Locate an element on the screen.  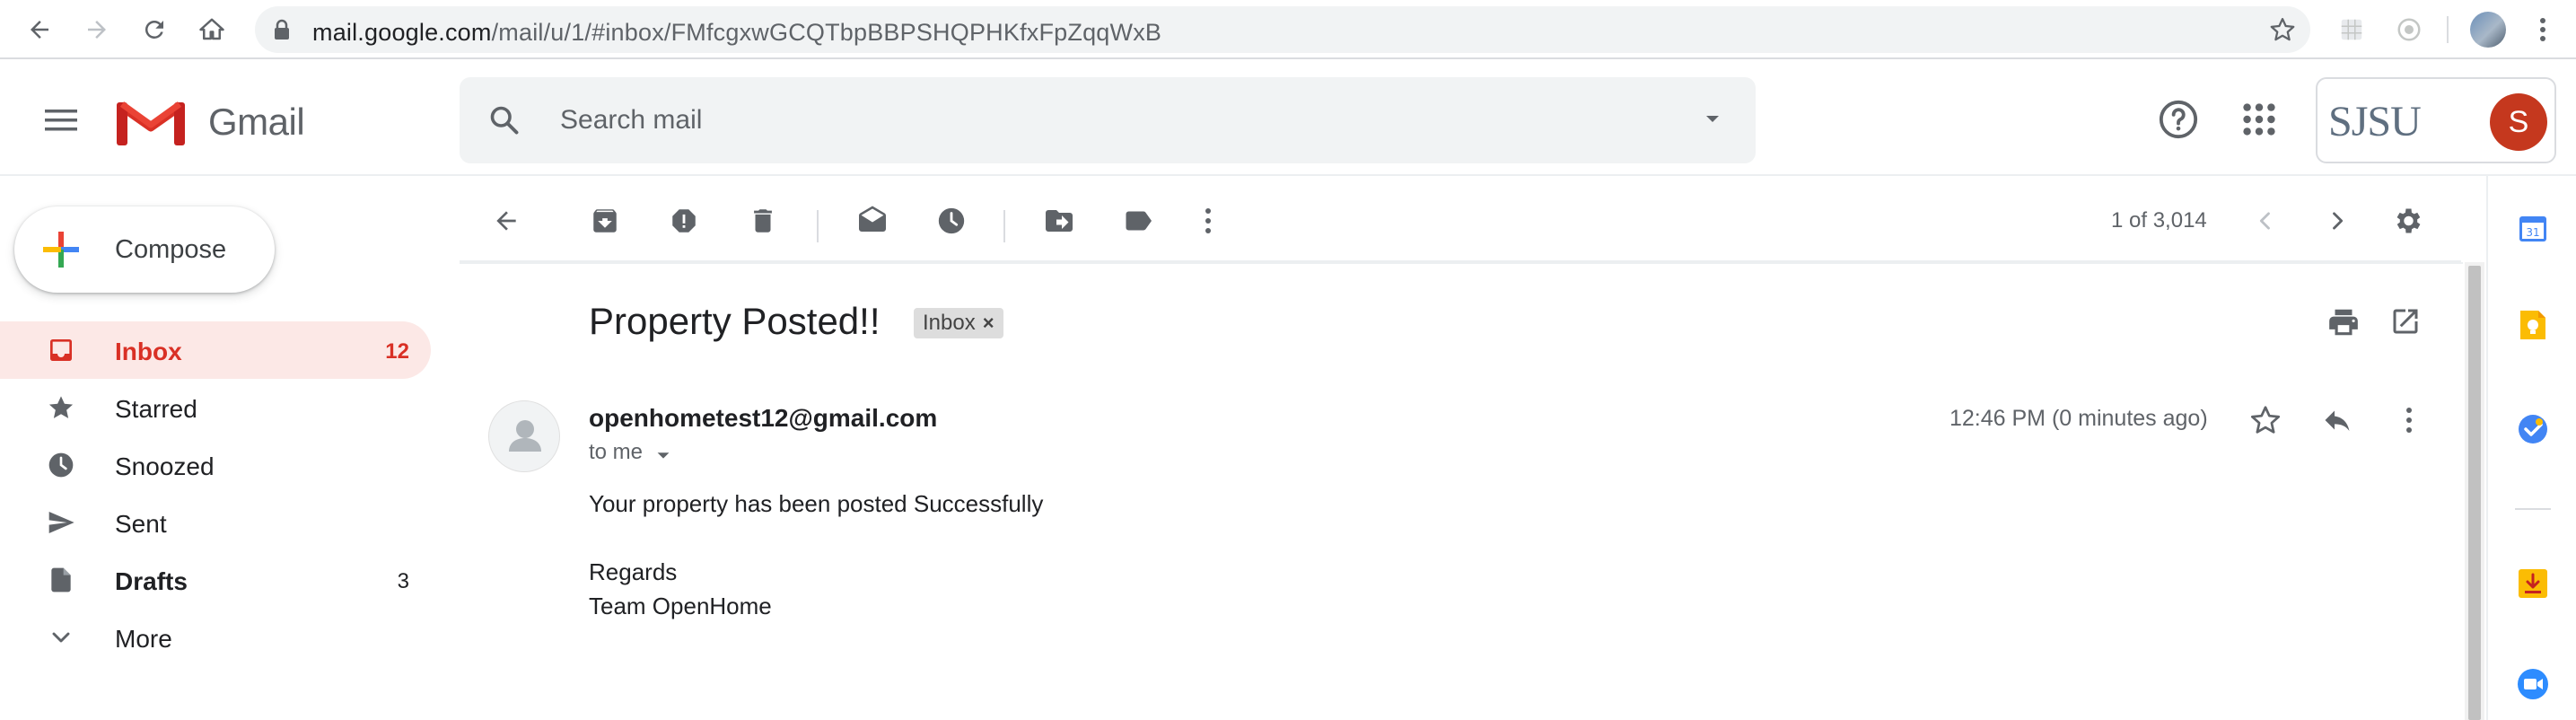
trash-icon is located at coordinates (763, 221).